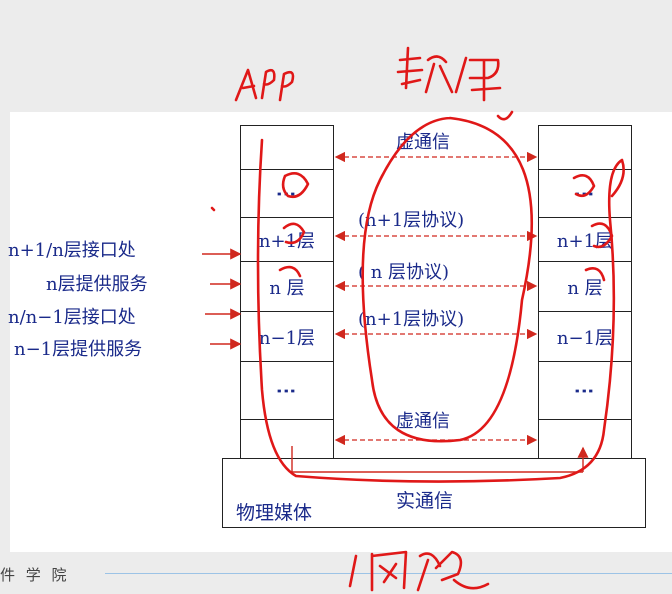  Describe the element at coordinates (78, 349) in the screenshot. I see `service-n-minus-1-label: n−1层提供服务` at that location.